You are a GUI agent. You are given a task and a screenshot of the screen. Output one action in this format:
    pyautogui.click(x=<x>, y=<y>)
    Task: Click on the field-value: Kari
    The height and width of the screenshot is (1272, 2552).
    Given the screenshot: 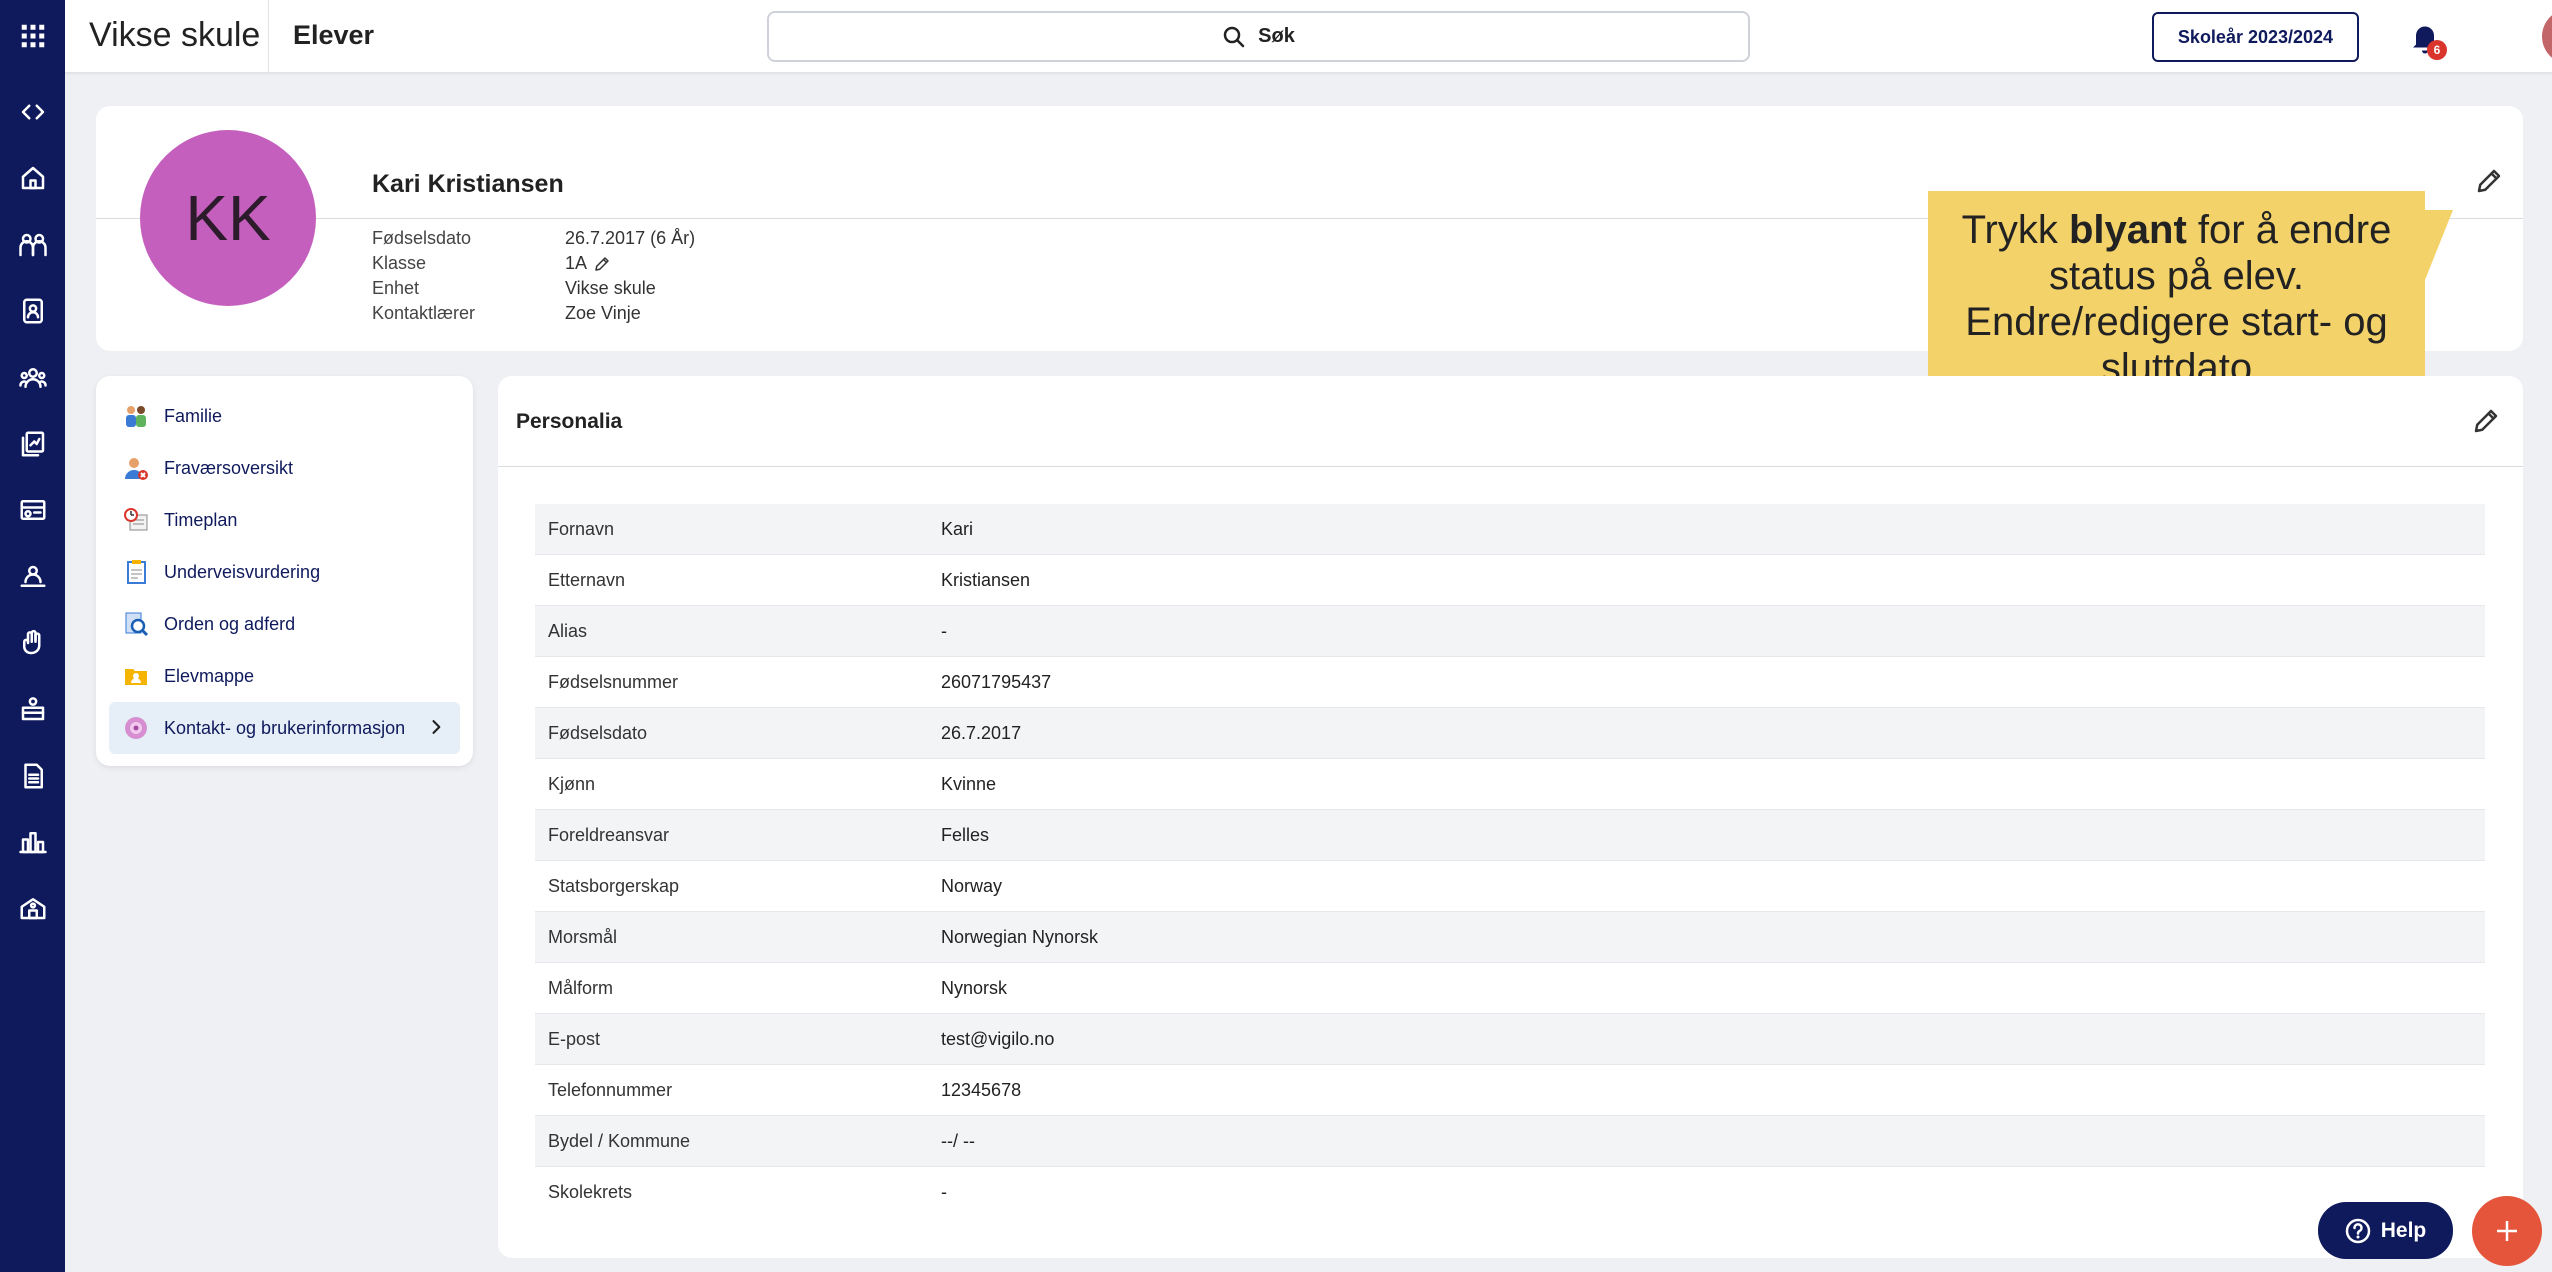 What is the action you would take?
    pyautogui.click(x=957, y=528)
    